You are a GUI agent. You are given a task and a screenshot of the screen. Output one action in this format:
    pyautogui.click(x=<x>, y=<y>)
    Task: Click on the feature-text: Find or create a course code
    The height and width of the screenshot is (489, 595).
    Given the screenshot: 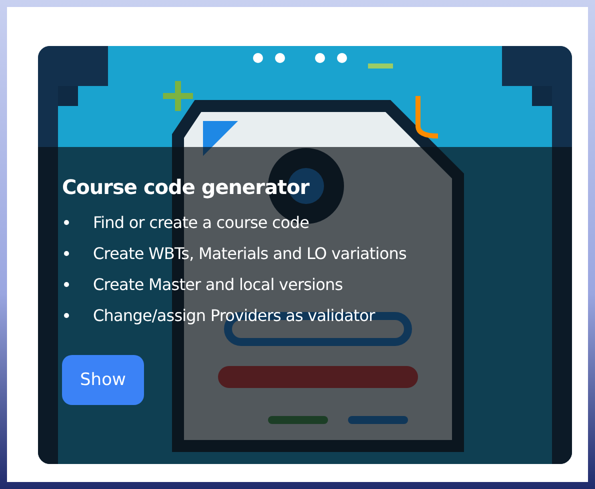 What is the action you would take?
    pyautogui.click(x=201, y=222)
    